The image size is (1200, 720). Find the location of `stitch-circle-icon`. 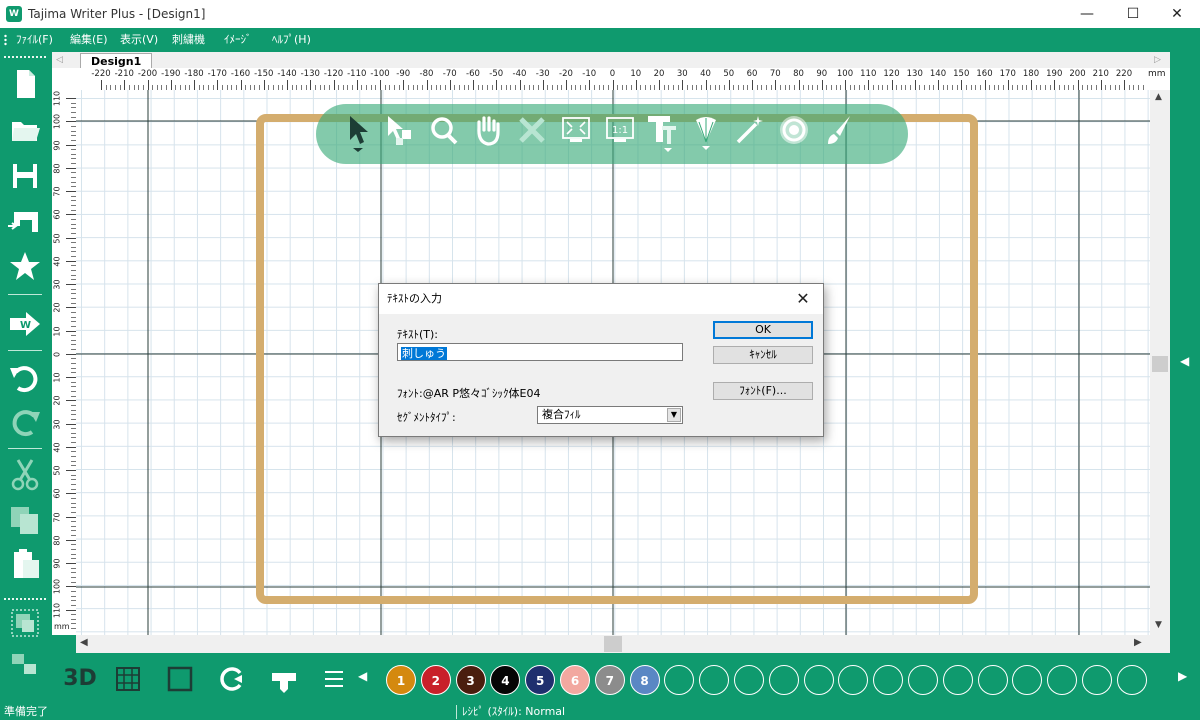

stitch-circle-icon is located at coordinates (794, 132).